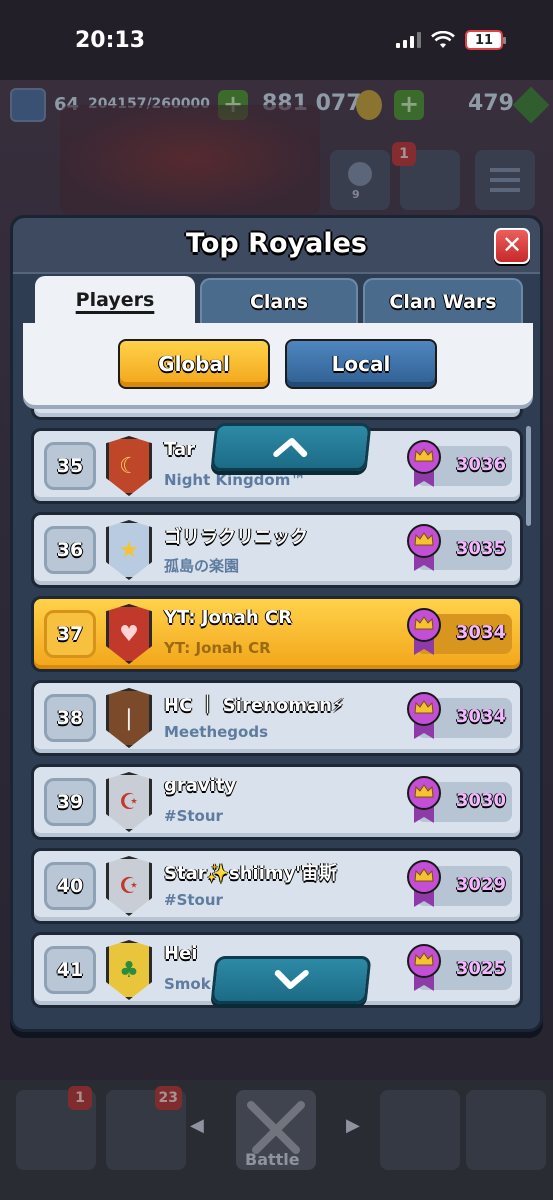 Image resolution: width=553 pixels, height=1200 pixels. What do you see at coordinates (187, 984) in the screenshot?
I see `clan-name: Smok` at bounding box center [187, 984].